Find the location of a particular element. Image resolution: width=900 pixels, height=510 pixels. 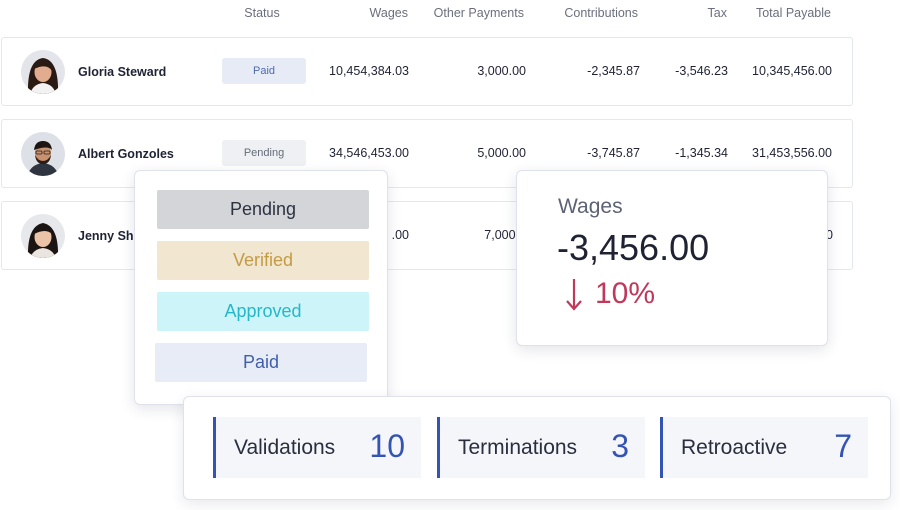

header-wages: Wages is located at coordinates (388, 13).